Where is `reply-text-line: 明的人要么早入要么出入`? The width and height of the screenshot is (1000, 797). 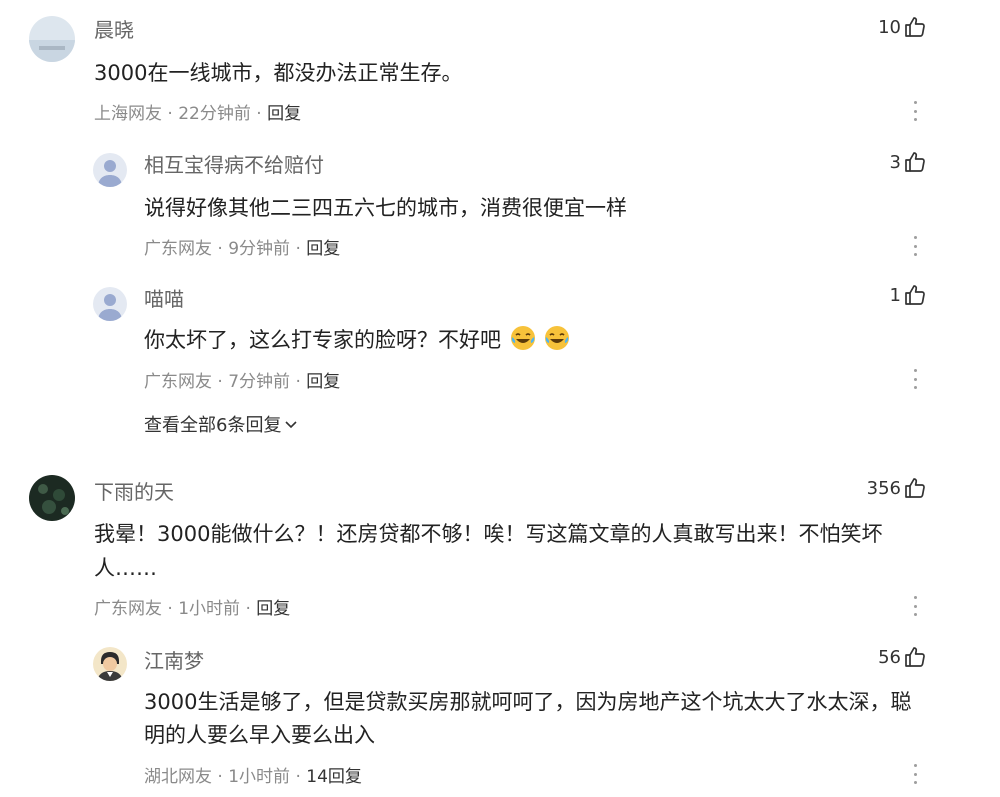 reply-text-line: 明的人要么早入要么出入 is located at coordinates (259, 735).